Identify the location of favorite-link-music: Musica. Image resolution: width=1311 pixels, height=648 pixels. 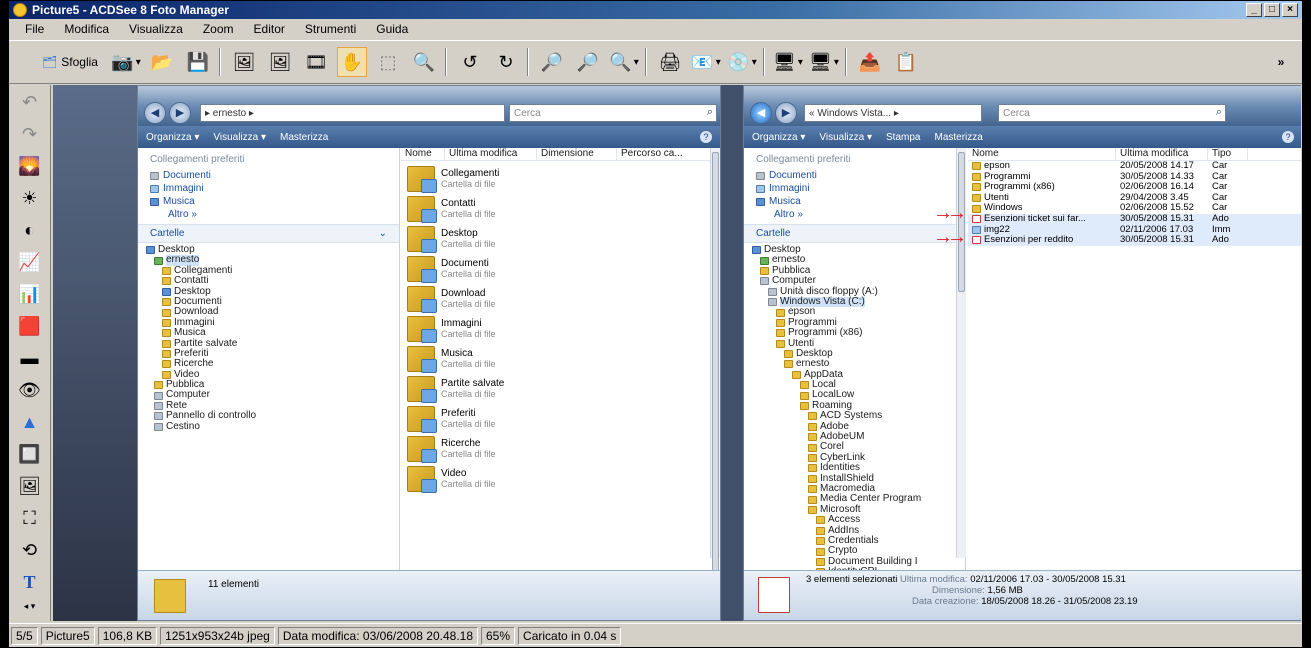
(854, 201).